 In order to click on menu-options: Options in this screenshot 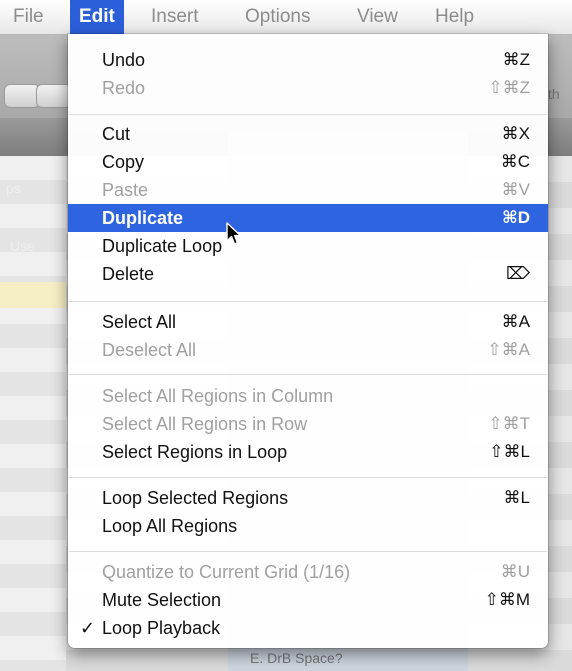, I will do `click(277, 17)`.